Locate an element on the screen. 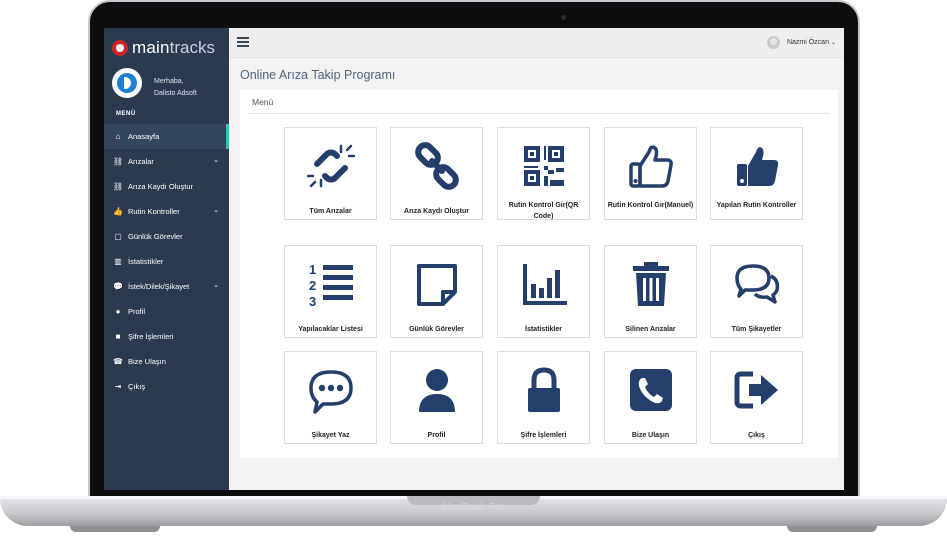  menu-tile-label: Tüm Arızalar is located at coordinates (330, 211).